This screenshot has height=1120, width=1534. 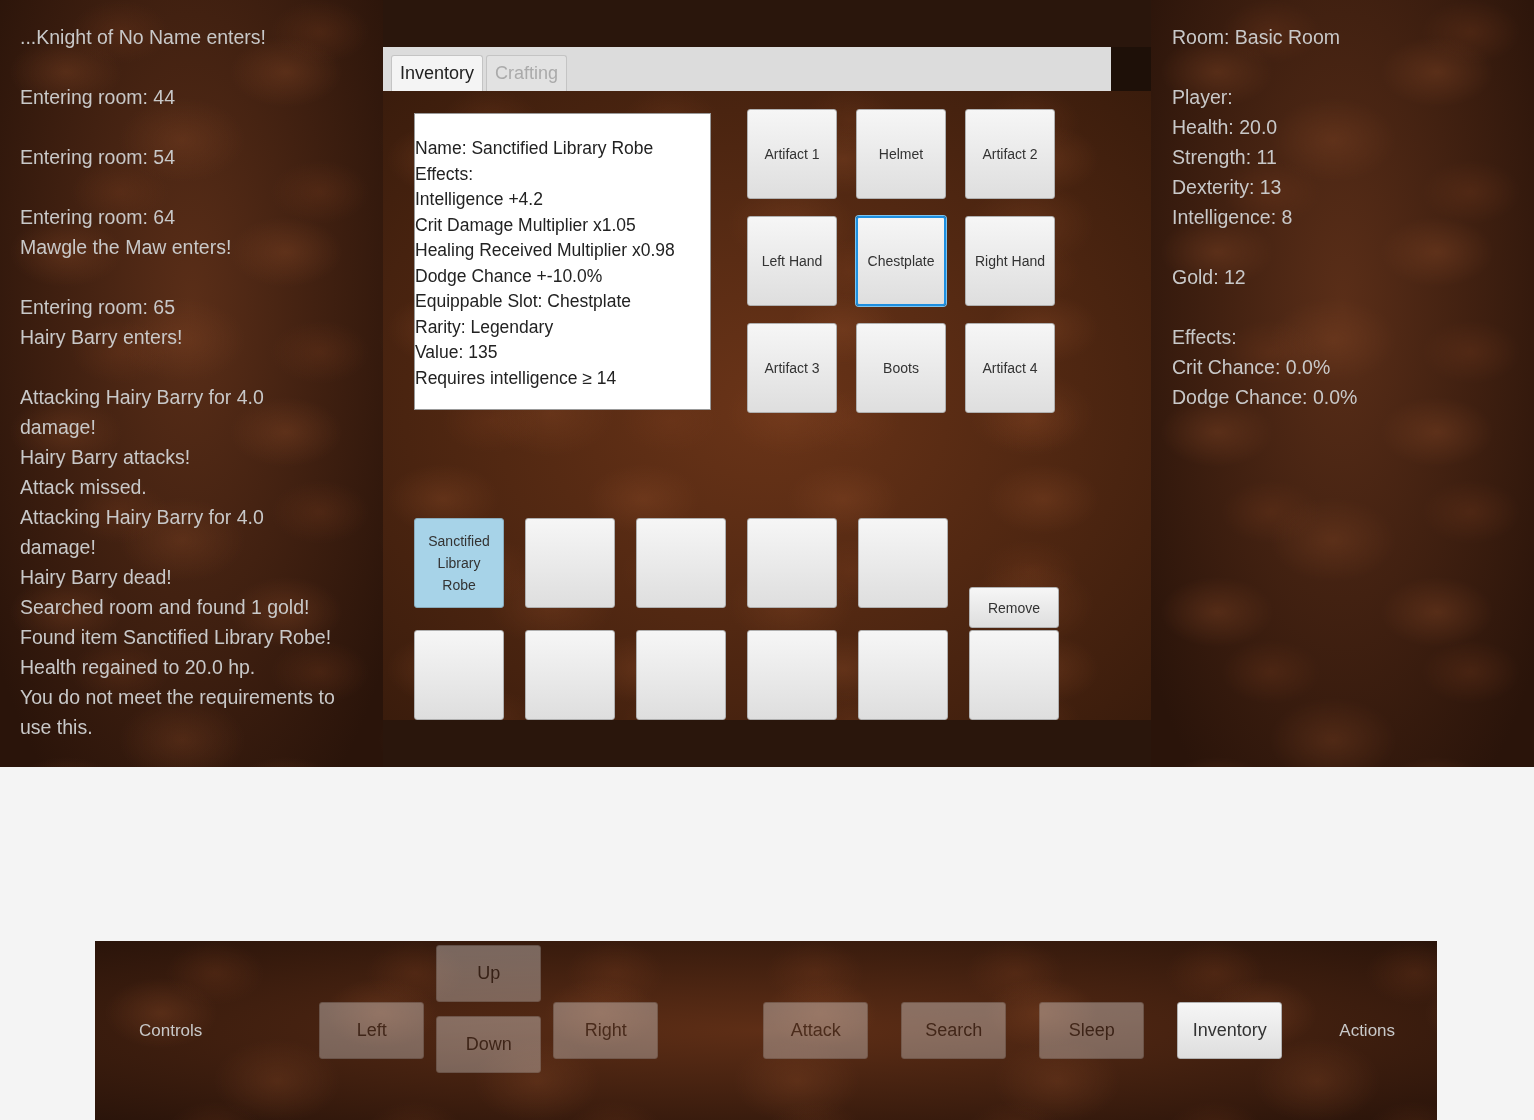 I want to click on log-message: Entering room: 64, so click(x=98, y=217).